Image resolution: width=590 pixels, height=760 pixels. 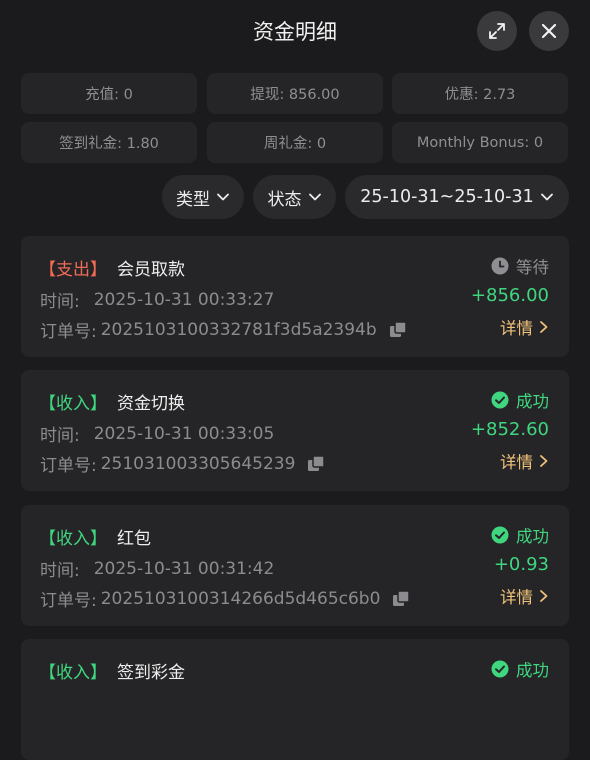 I want to click on record-order-row: 订单号: 2025103100314266d5d465c6b0, so click(x=225, y=598).